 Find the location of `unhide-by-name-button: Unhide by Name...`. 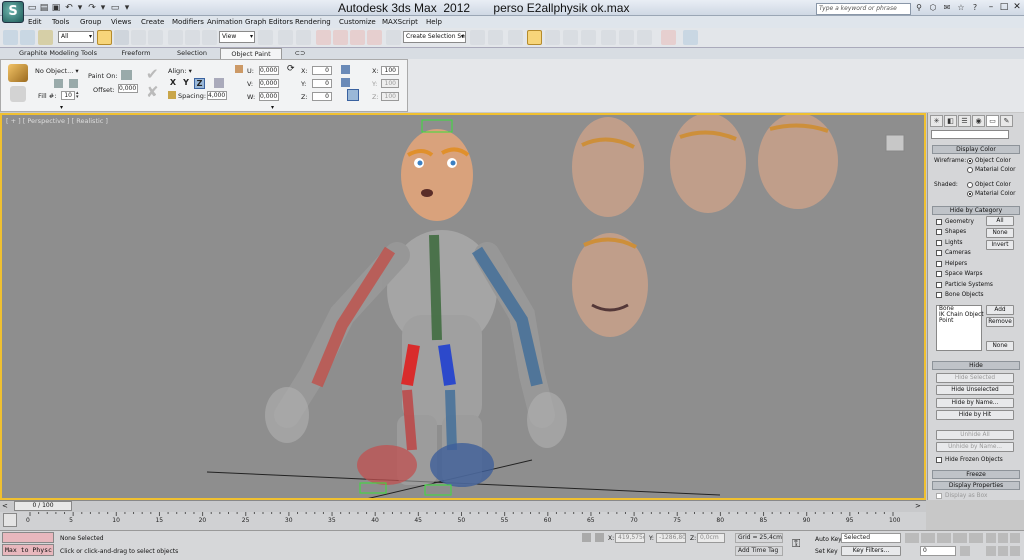

unhide-by-name-button: Unhide by Name... is located at coordinates (975, 447).